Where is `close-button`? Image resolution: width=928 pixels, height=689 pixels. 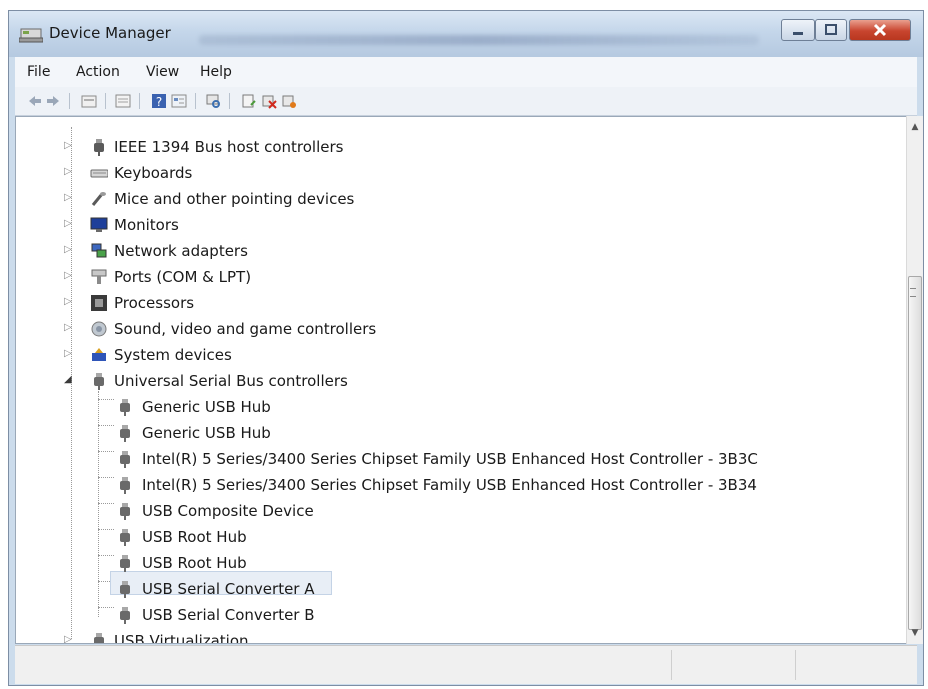
close-button is located at coordinates (880, 30).